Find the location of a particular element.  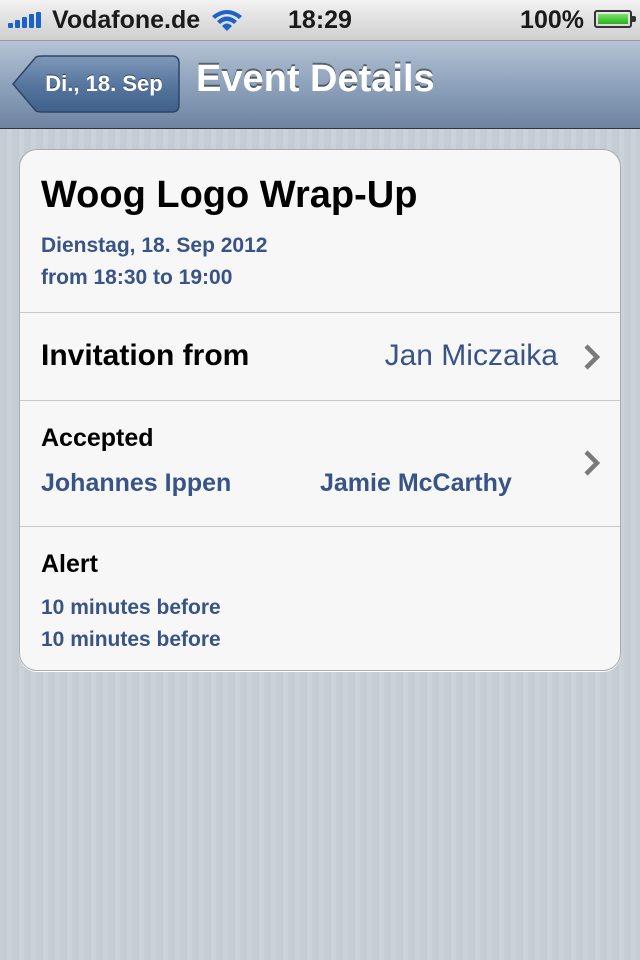

navigation-bar: Di., 18. Sep Event Details is located at coordinates (320, 85).